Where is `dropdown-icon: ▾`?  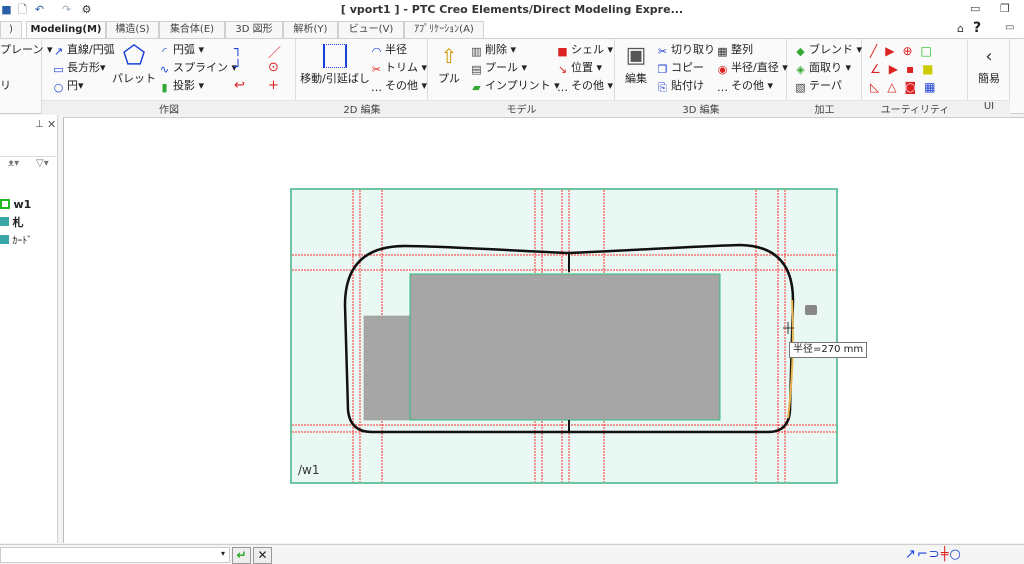
dropdown-icon: ▾ is located at coordinates (223, 553).